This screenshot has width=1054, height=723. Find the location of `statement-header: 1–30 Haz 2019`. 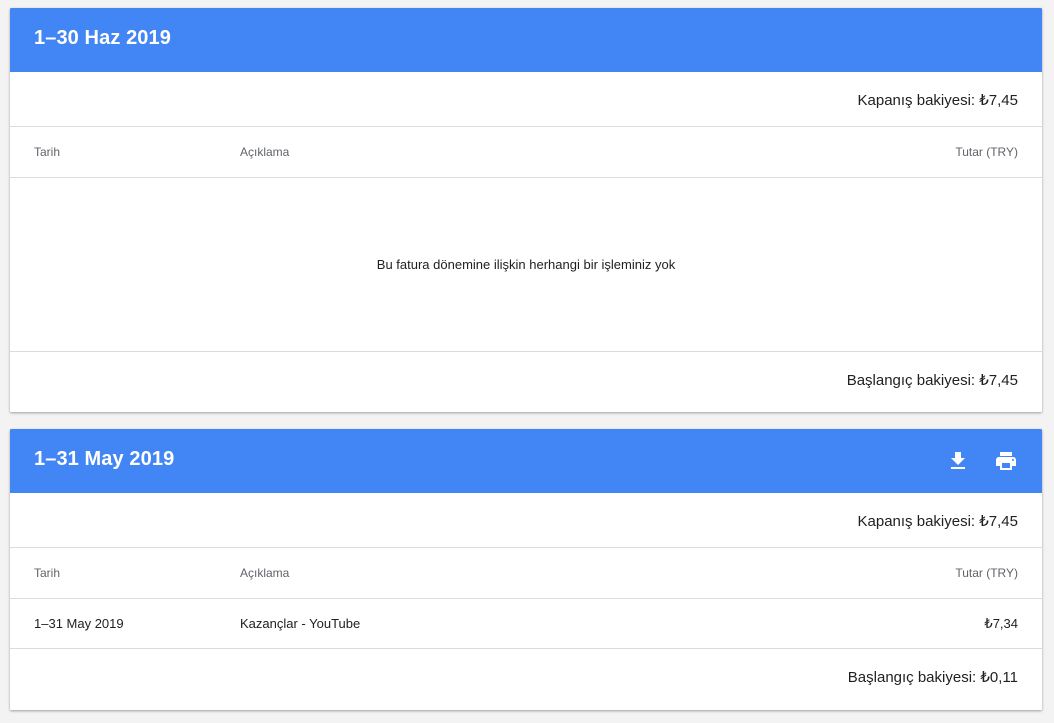

statement-header: 1–30 Haz 2019 is located at coordinates (526, 40).